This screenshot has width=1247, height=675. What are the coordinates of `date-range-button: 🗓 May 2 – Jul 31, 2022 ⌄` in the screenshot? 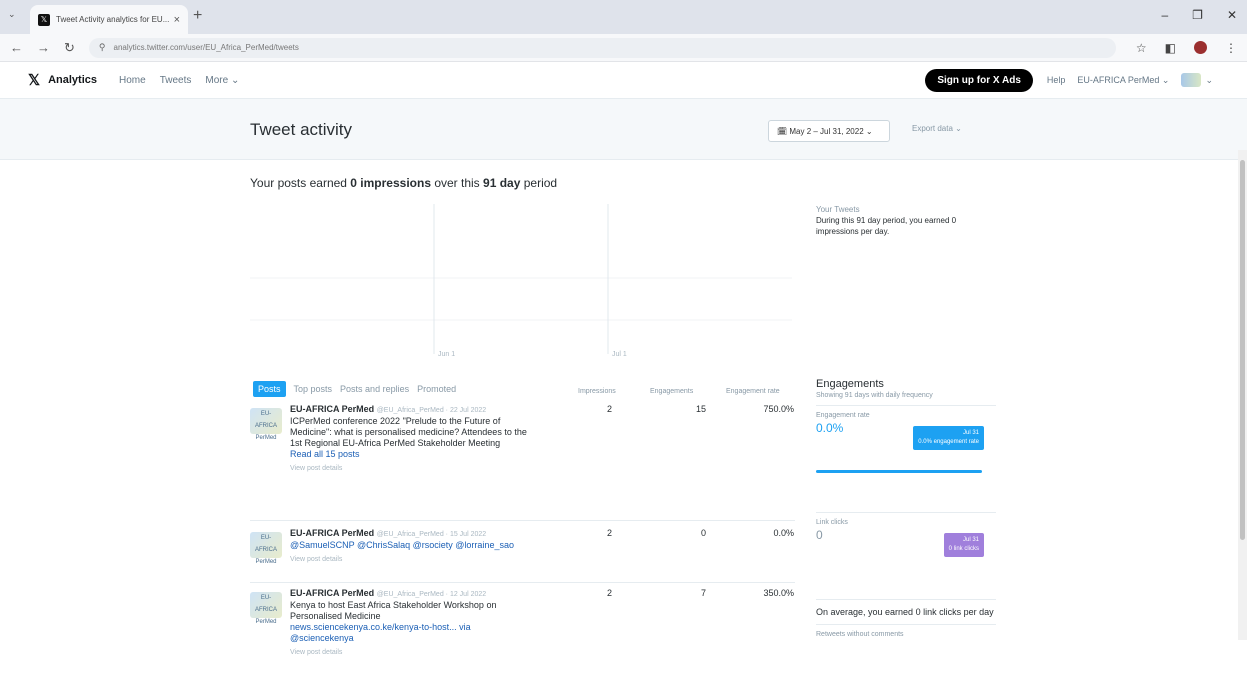 It's located at (829, 131).